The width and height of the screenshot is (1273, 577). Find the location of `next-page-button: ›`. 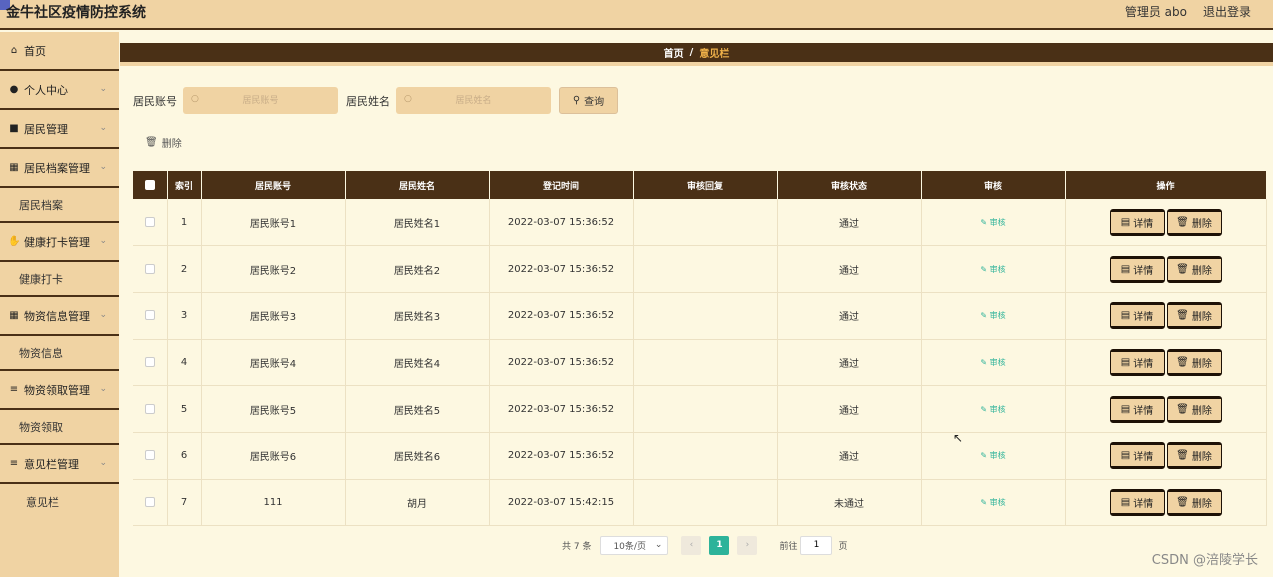

next-page-button: › is located at coordinates (747, 545).